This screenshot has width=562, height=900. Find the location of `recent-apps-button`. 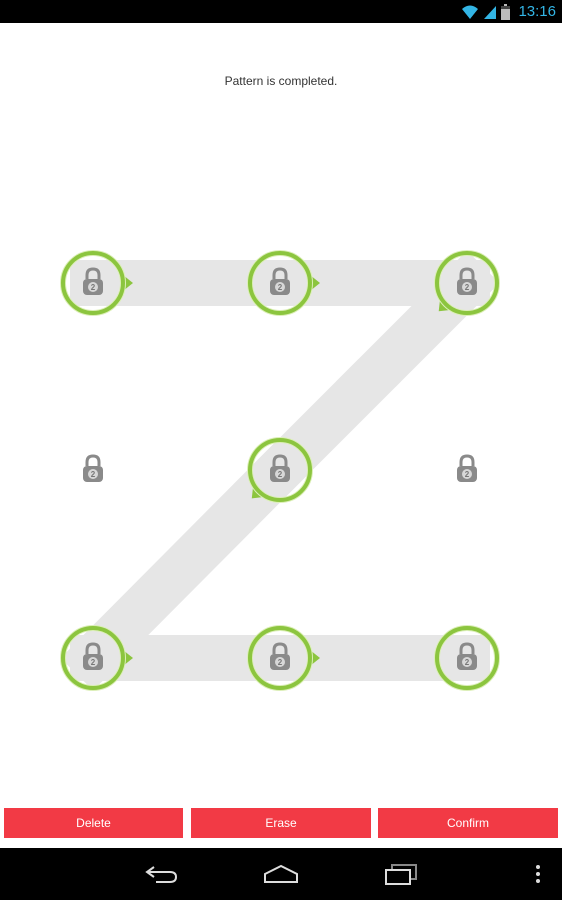

recent-apps-button is located at coordinates (401, 874).